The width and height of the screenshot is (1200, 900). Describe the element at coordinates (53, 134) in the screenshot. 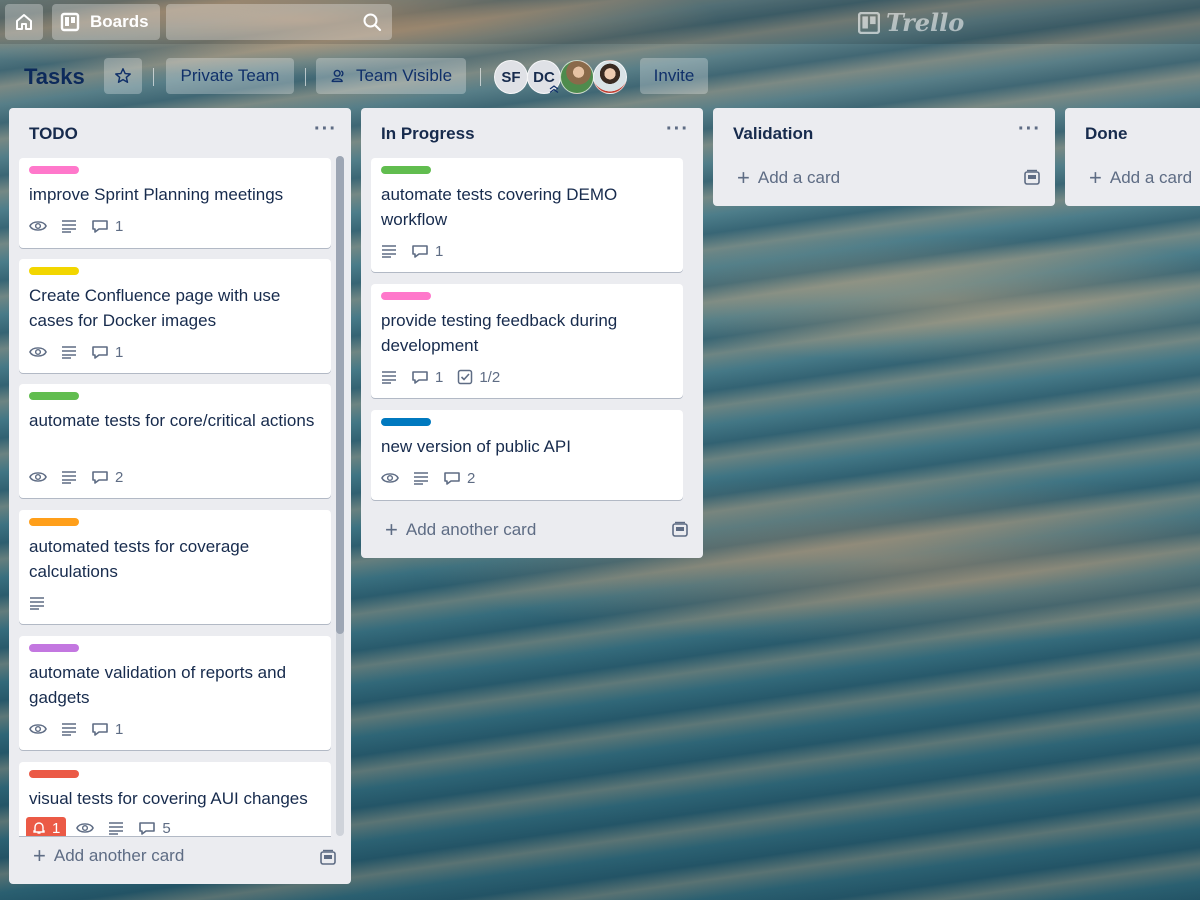

I see `list-title: TODO` at that location.